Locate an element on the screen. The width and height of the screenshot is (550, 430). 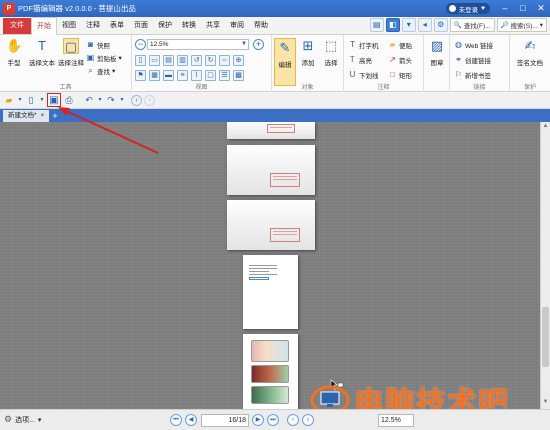
scroll-thumb is located at coordinates (545, 337).